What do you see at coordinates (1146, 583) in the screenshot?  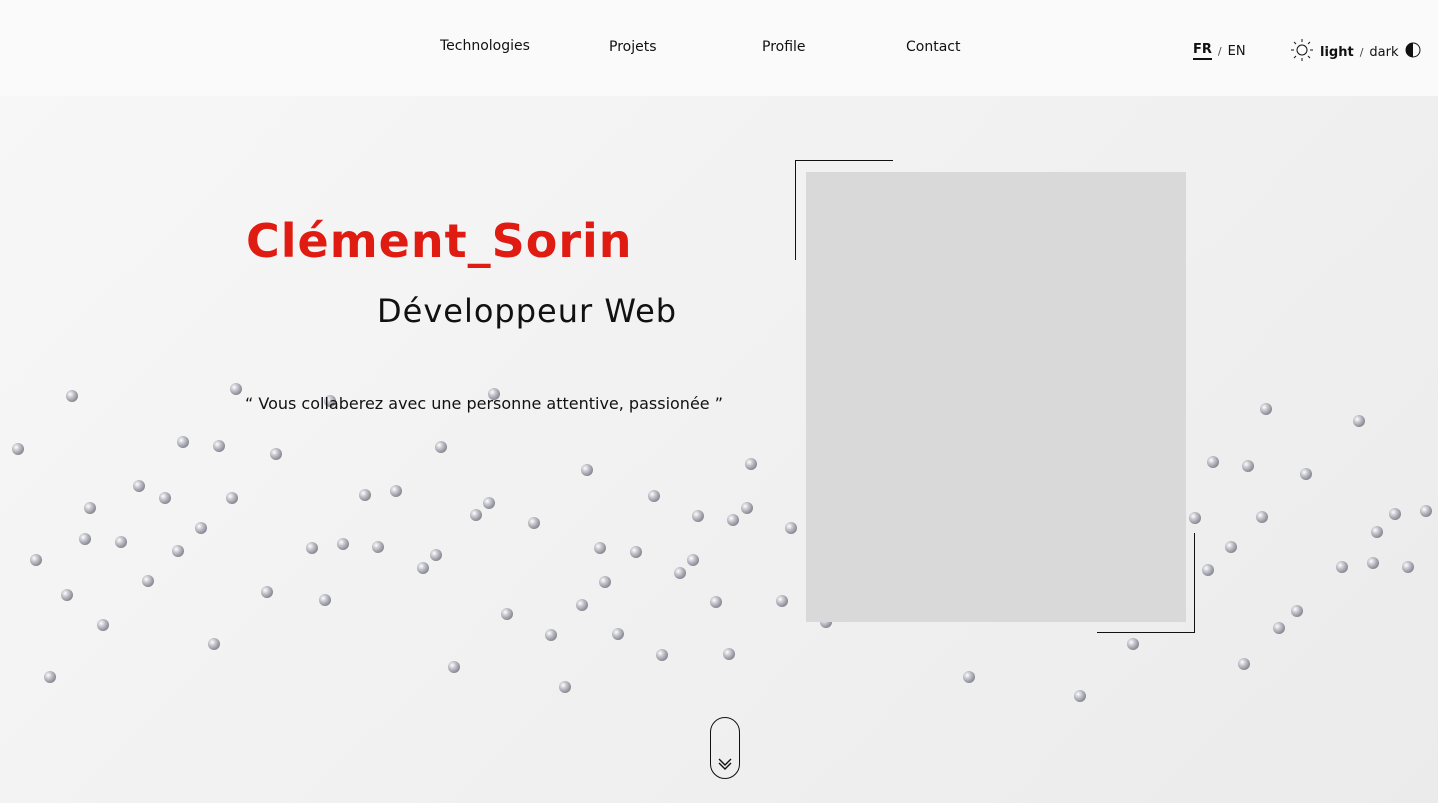 I see `photo-frame-corner-bottom-right` at bounding box center [1146, 583].